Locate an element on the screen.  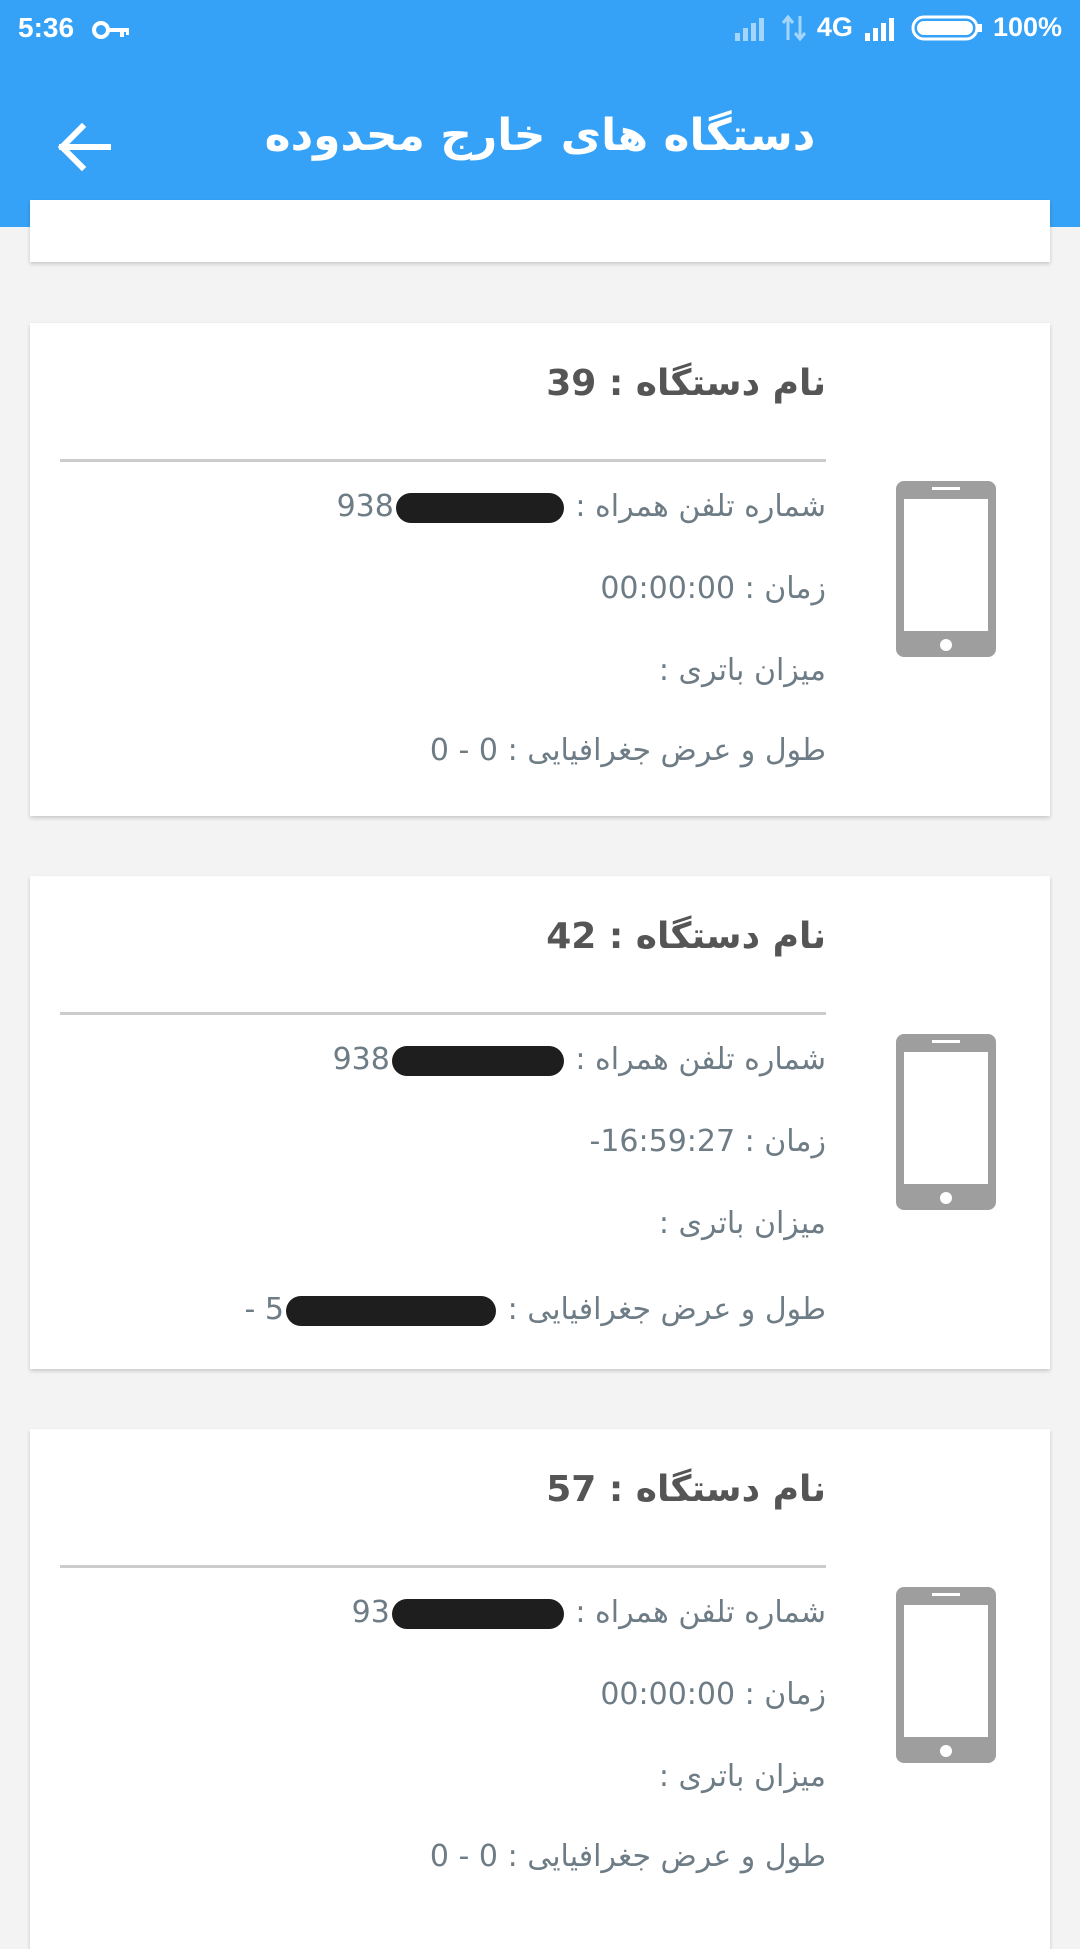
battery-percent: 100% is located at coordinates (1027, 27).